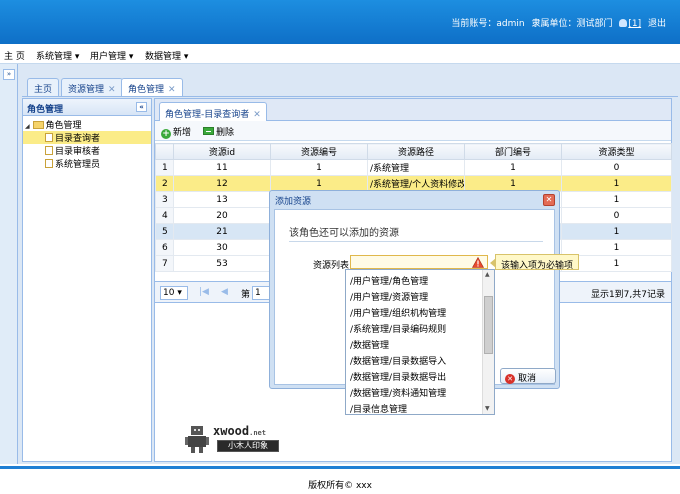  What do you see at coordinates (556, 22) in the screenshot?
I see `user-info: 当前账号：admin 隶属单位：测试部门 [1] 退出` at bounding box center [556, 22].